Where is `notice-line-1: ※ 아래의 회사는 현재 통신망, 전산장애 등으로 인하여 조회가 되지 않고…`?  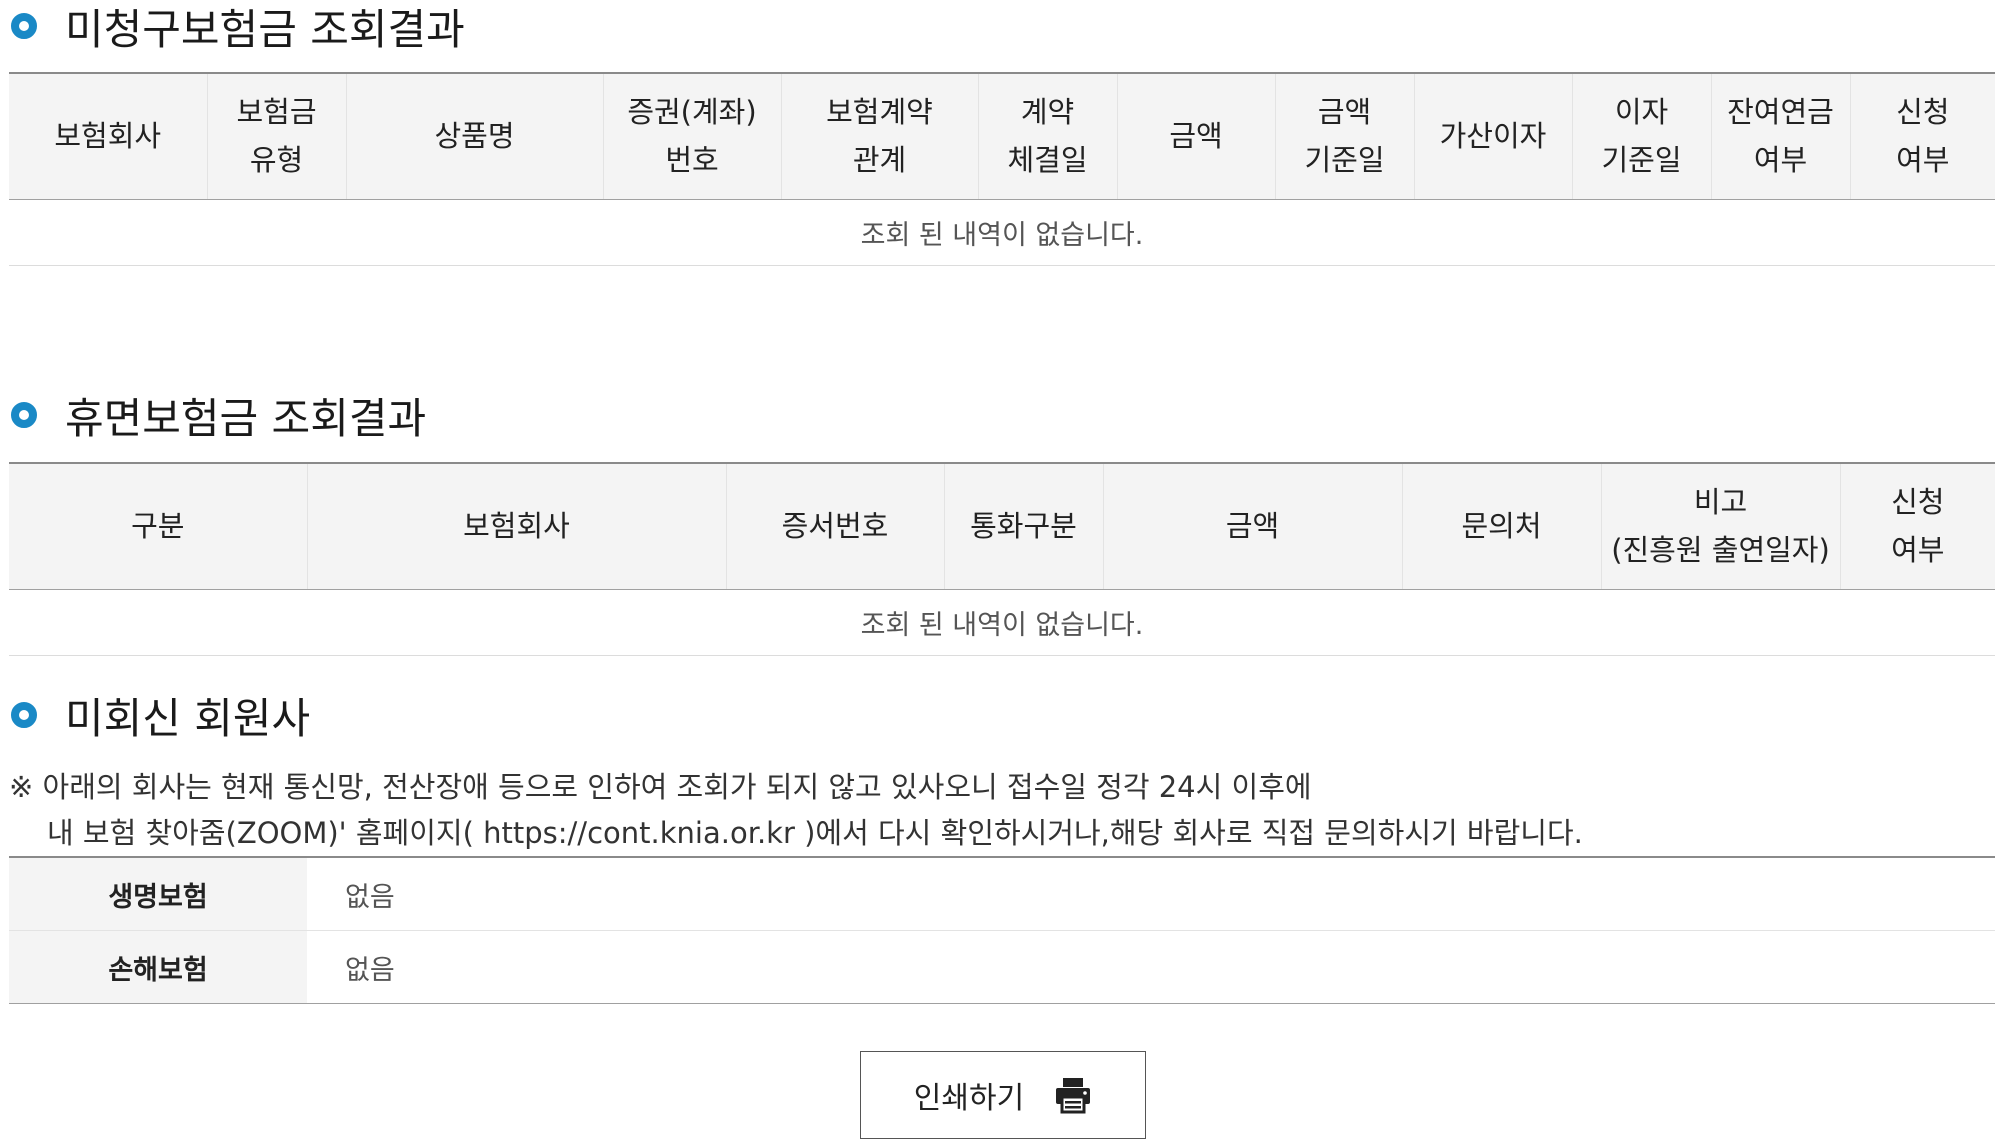
notice-line-1: ※ 아래의 회사는 현재 통신망, 전산장애 등으로 인하여 조회가 되지 않고… is located at coordinates (660, 787).